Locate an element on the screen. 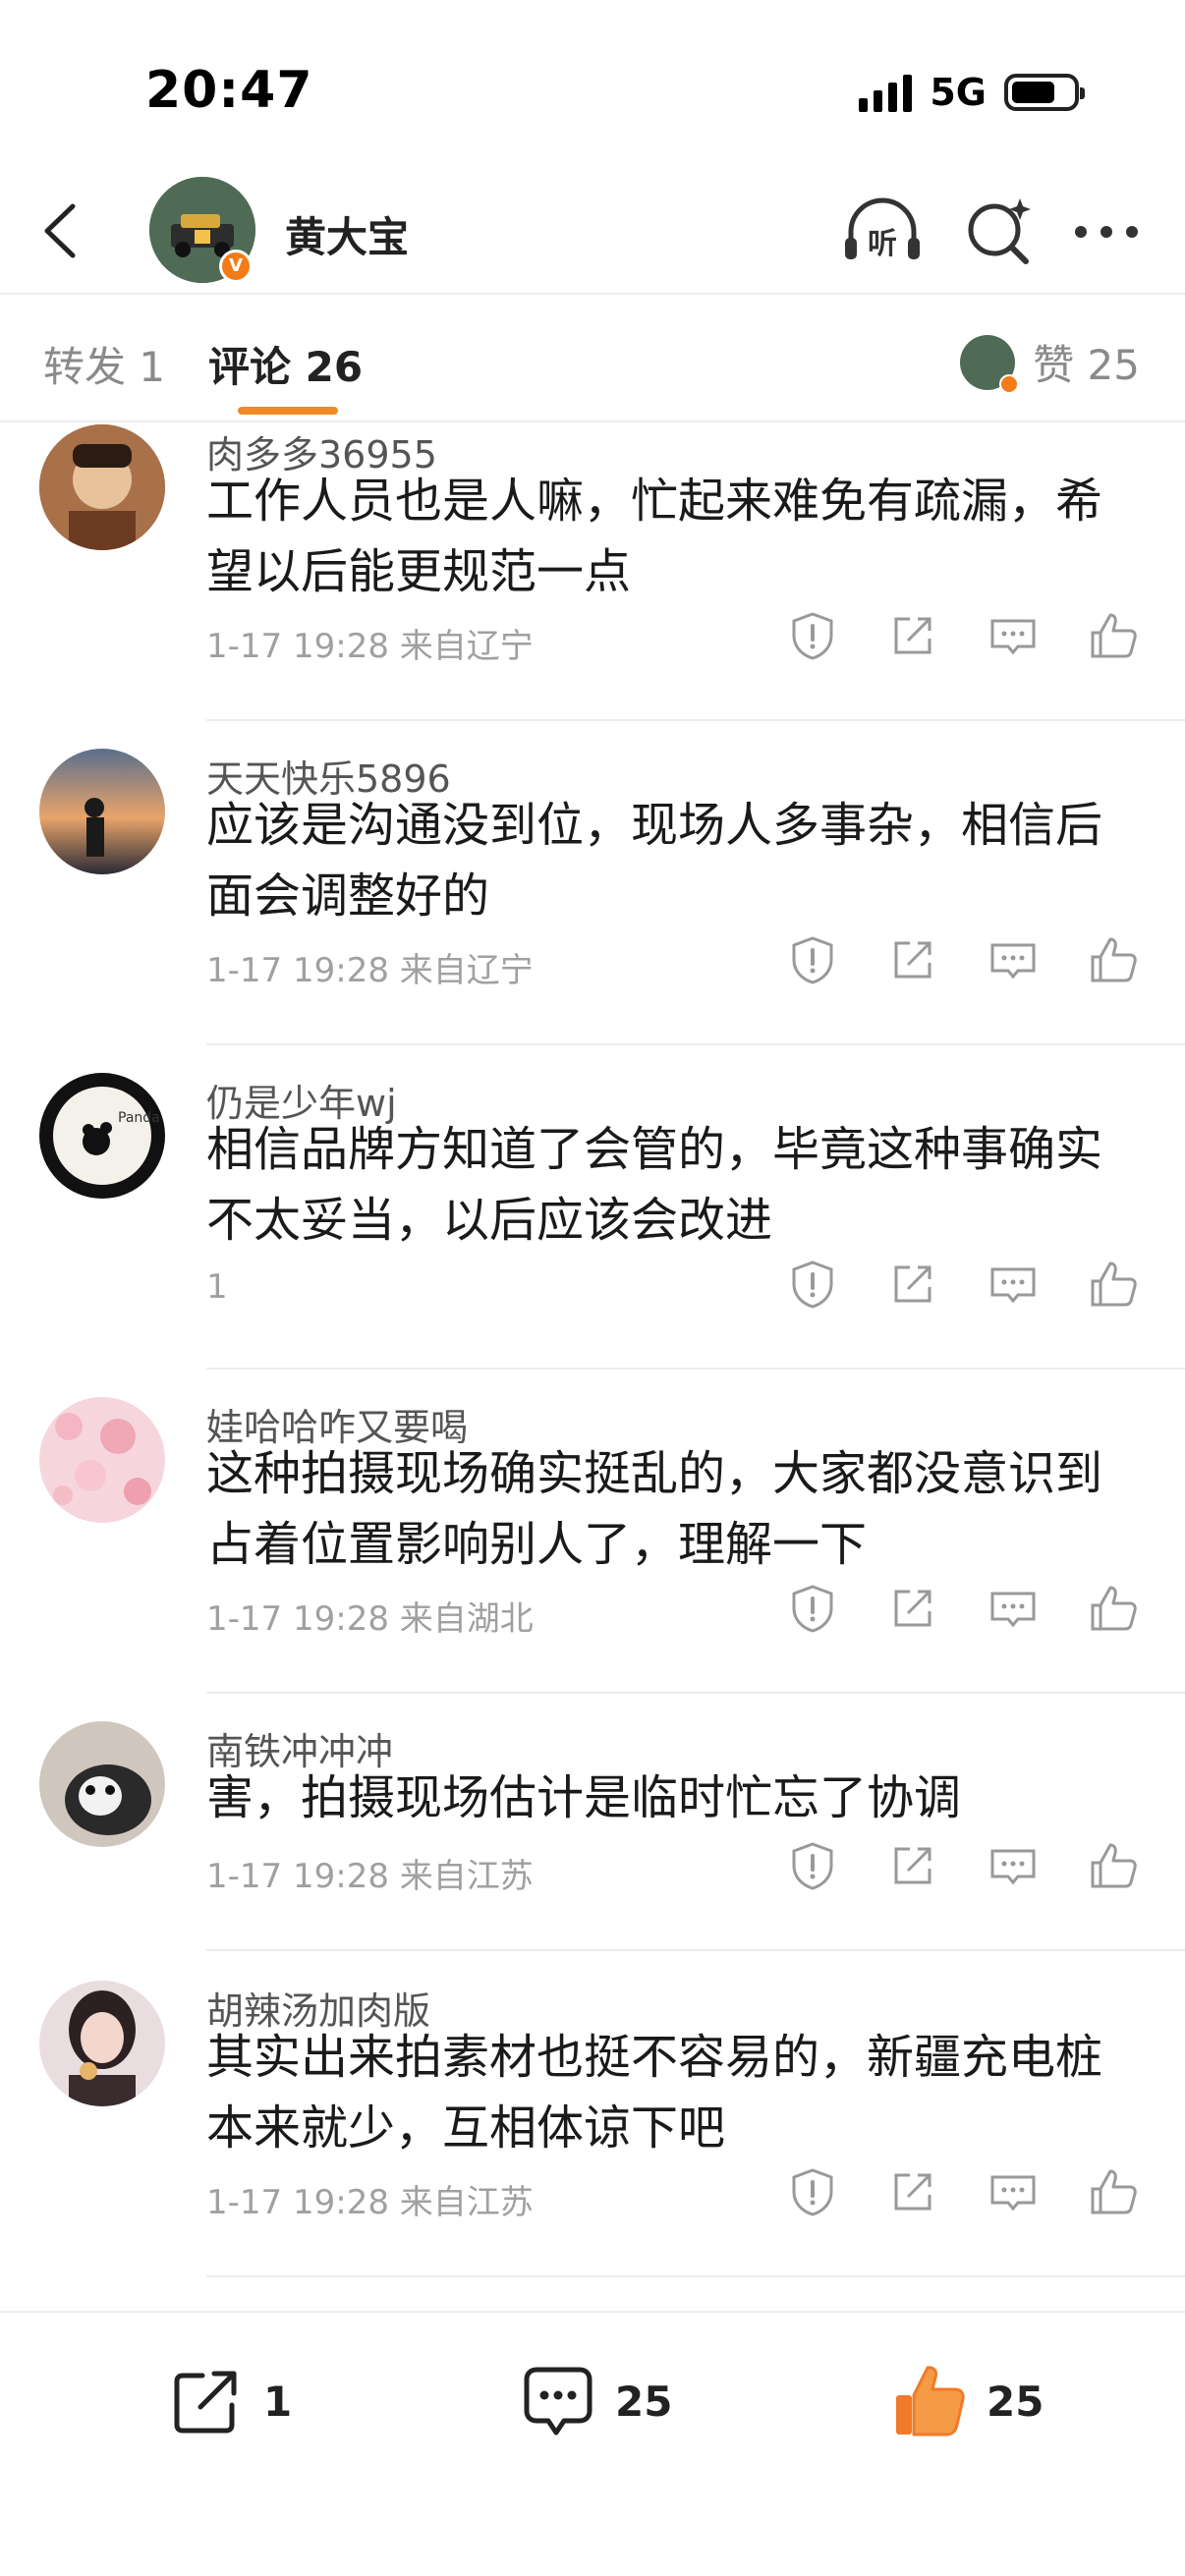 This screenshot has width=1185, height=2576. comment-count: 25 is located at coordinates (644, 2401).